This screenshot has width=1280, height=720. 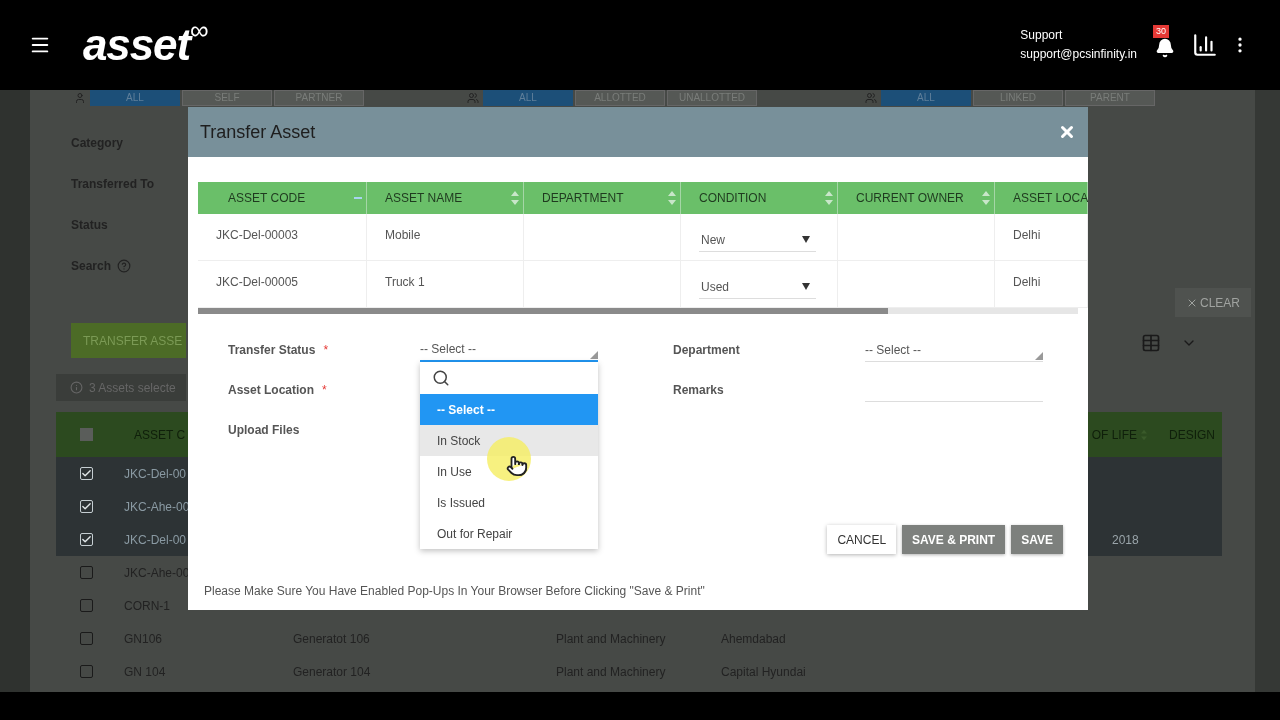 I want to click on notification-badge: 30, so click(x=1161, y=31).